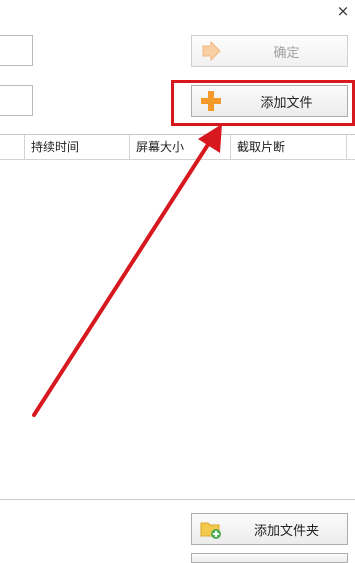 The height and width of the screenshot is (563, 355). I want to click on add-file-label: 添加文件, so click(286, 103).